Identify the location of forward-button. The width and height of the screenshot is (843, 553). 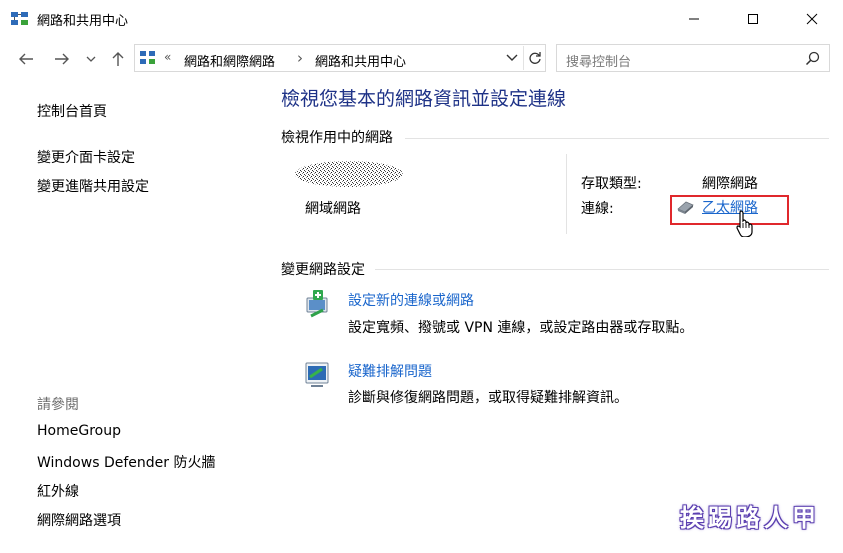
(62, 59).